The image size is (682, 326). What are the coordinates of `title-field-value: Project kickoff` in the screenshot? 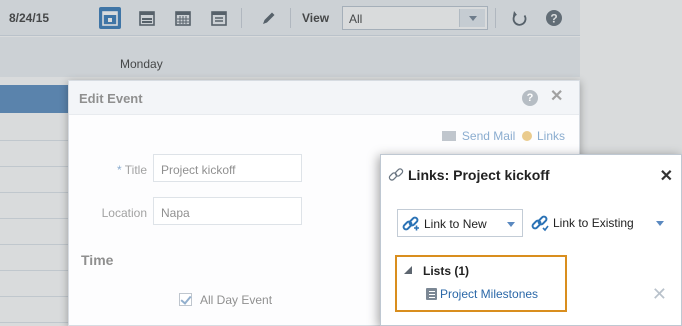 It's located at (198, 170).